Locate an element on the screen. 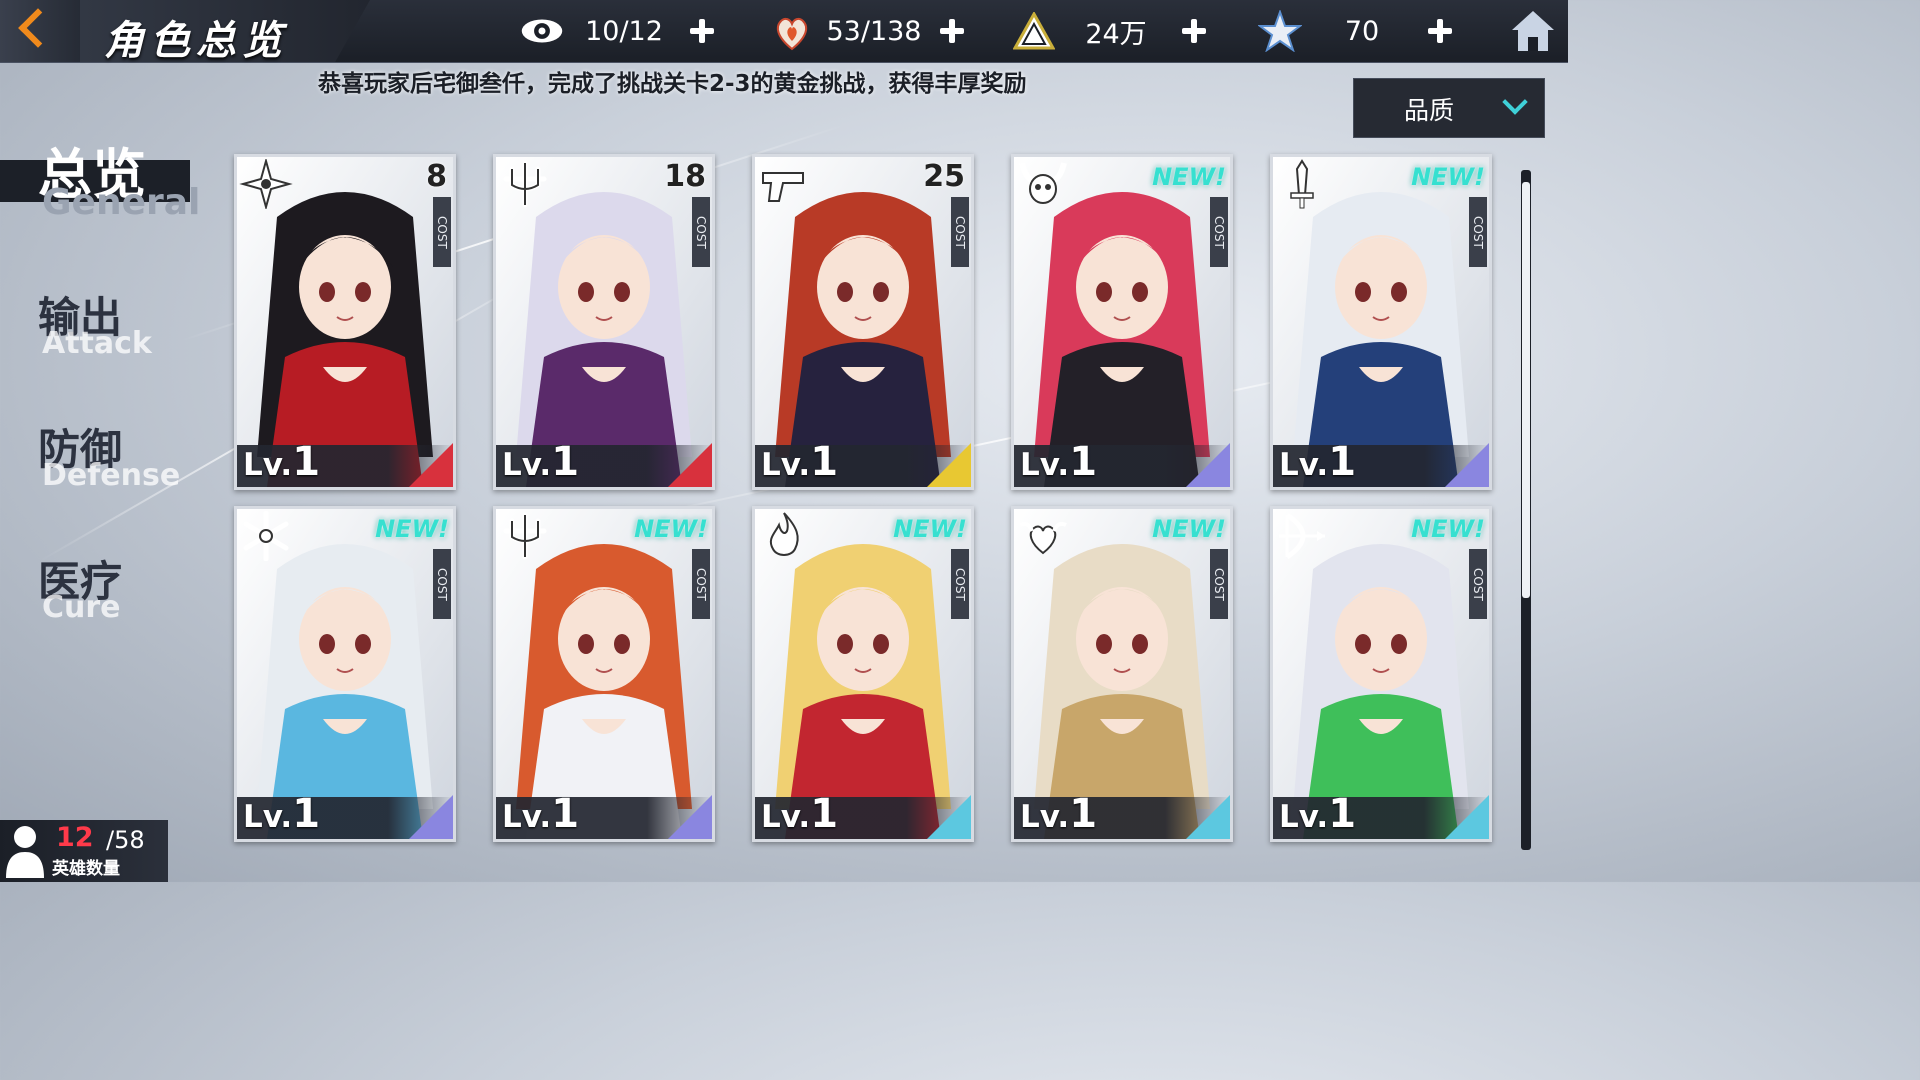 The width and height of the screenshot is (1920, 1080). winged-heart-icon is located at coordinates (1043, 538).